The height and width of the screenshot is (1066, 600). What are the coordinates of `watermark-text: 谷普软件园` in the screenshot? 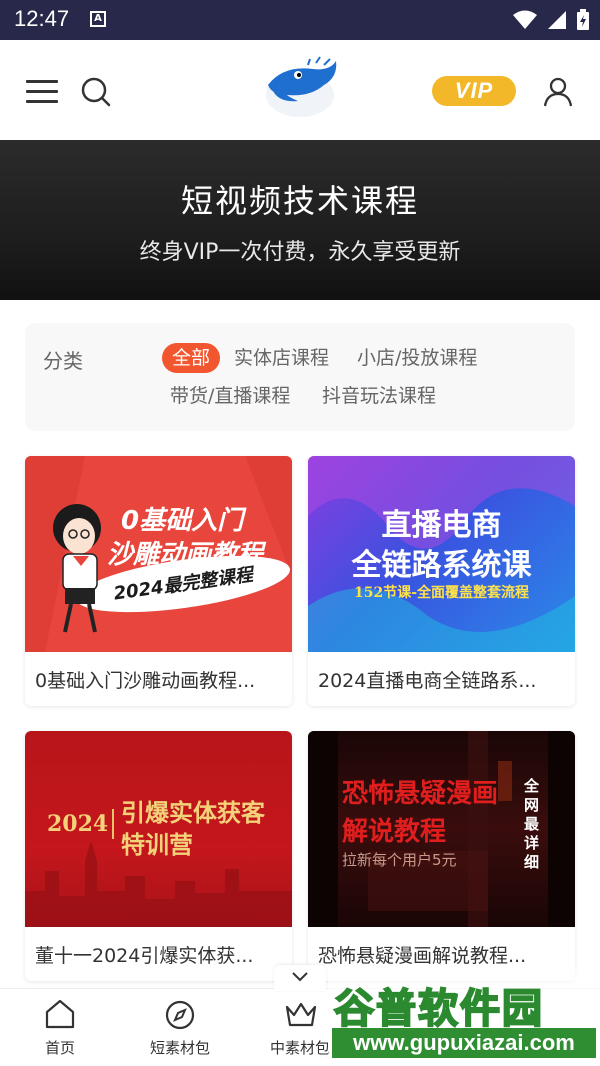 It's located at (438, 1009).